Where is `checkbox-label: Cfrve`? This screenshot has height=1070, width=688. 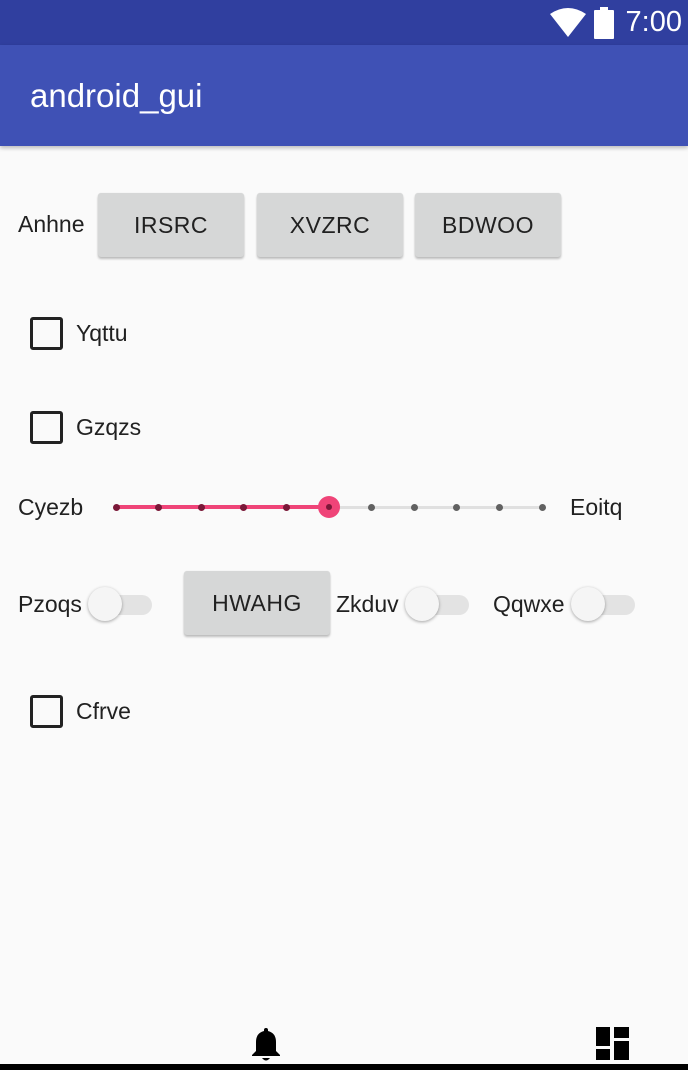 checkbox-label: Cfrve is located at coordinates (103, 710).